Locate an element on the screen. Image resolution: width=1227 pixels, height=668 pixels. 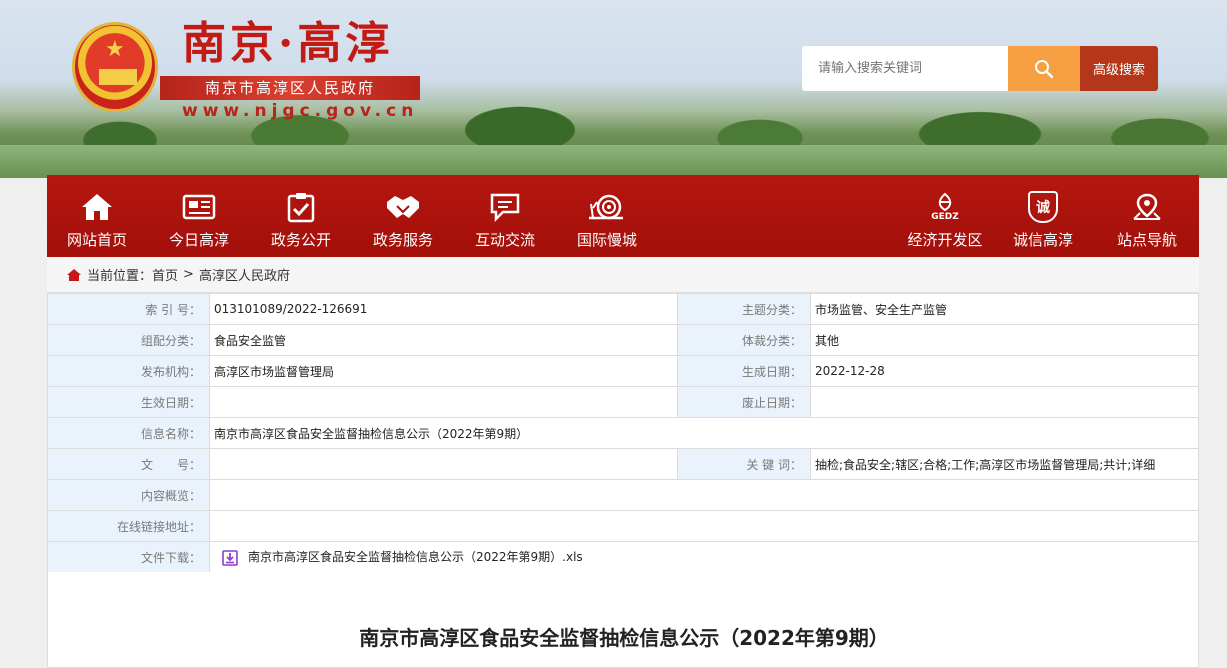
doc-number-value is located at coordinates (443, 464).